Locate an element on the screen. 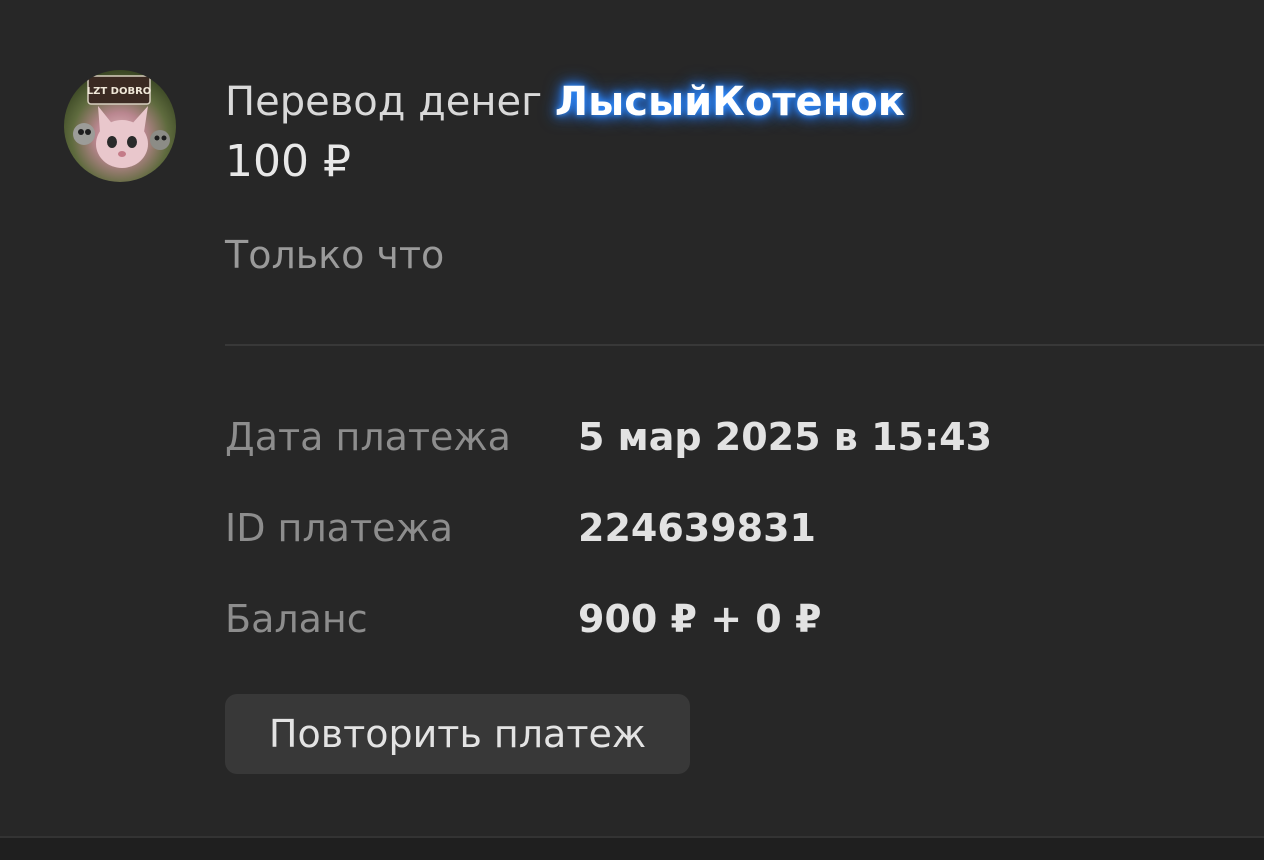 This screenshot has height=860, width=1264. transaction-time: Только что is located at coordinates (335, 255).